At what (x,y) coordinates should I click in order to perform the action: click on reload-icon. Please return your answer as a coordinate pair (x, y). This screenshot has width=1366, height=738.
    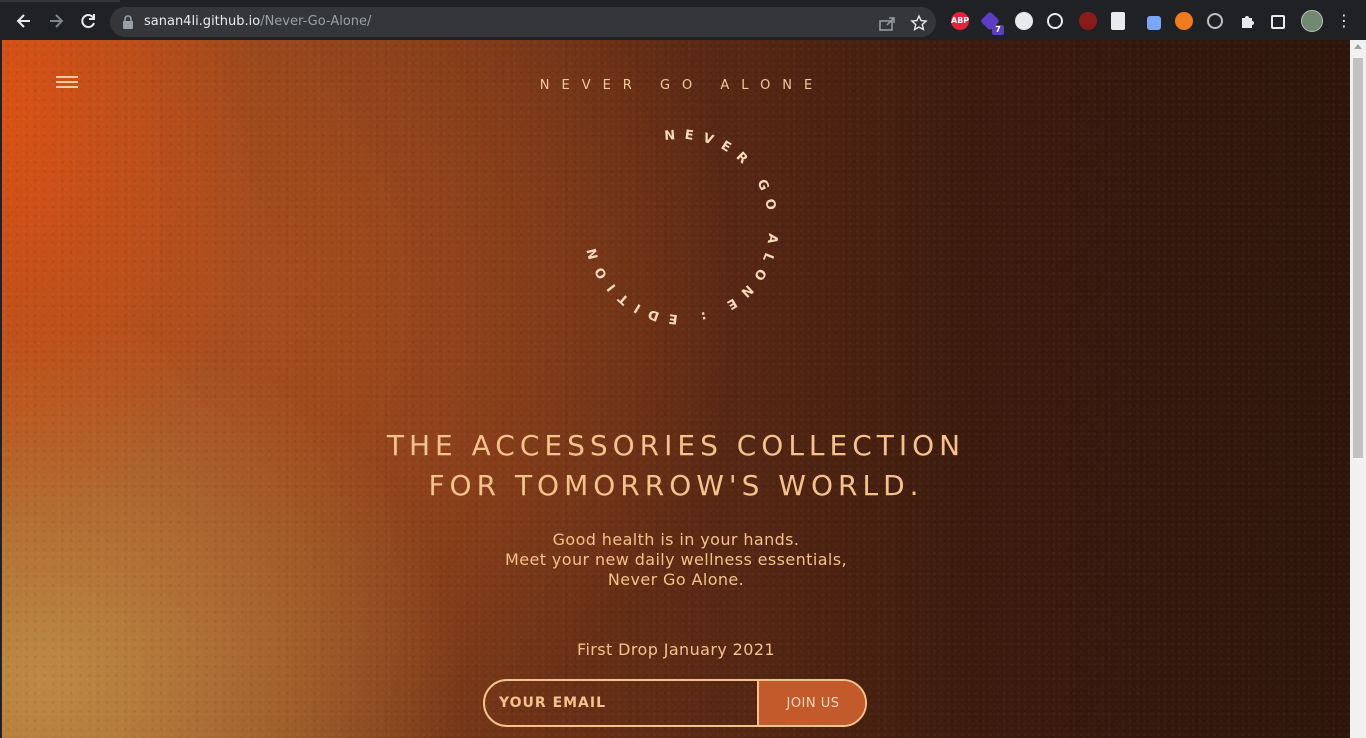
    Looking at the image, I should click on (88, 21).